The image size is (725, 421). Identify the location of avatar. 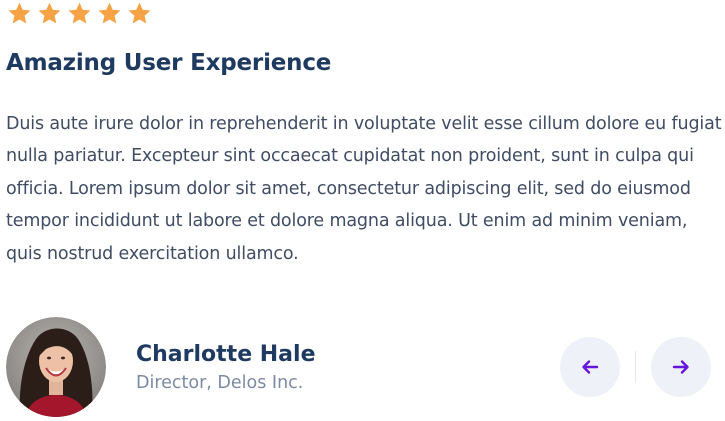
(56, 367).